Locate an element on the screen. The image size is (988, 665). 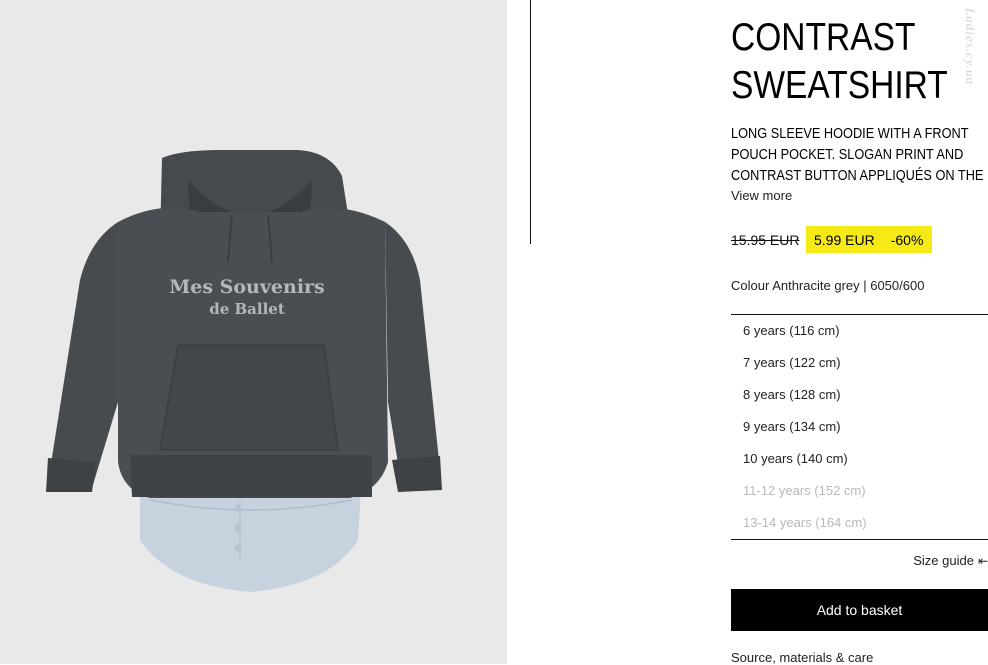
colour-info: Colour Anthracite grey | 6050/600 is located at coordinates (828, 285).